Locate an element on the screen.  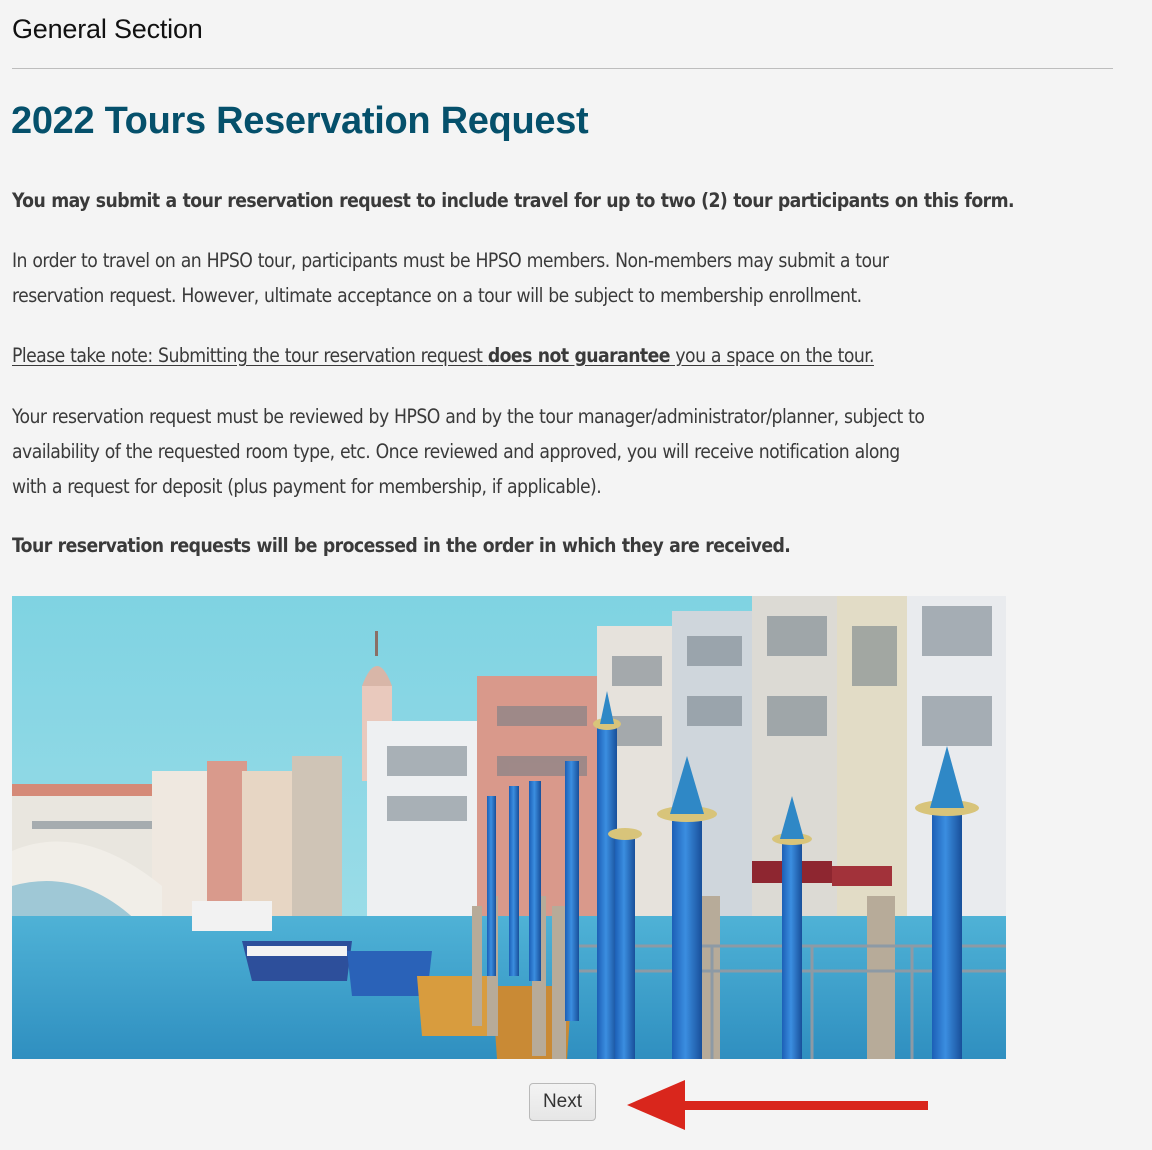
header-divider is located at coordinates (562, 68).